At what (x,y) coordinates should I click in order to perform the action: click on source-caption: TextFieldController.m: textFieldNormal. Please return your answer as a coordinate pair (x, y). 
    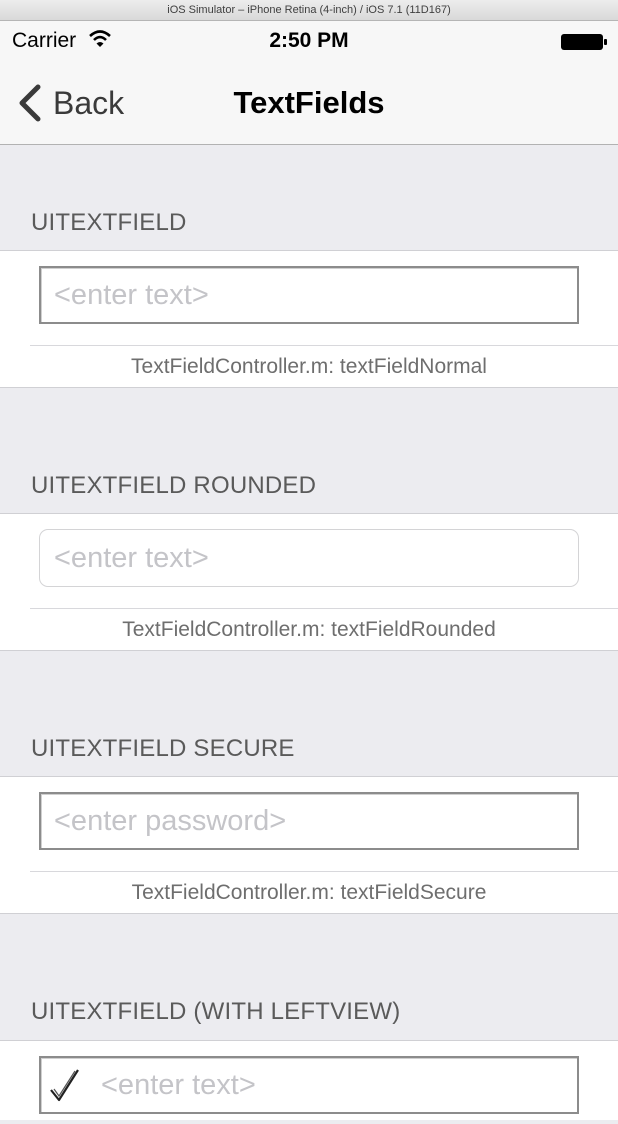
    Looking at the image, I should click on (309, 366).